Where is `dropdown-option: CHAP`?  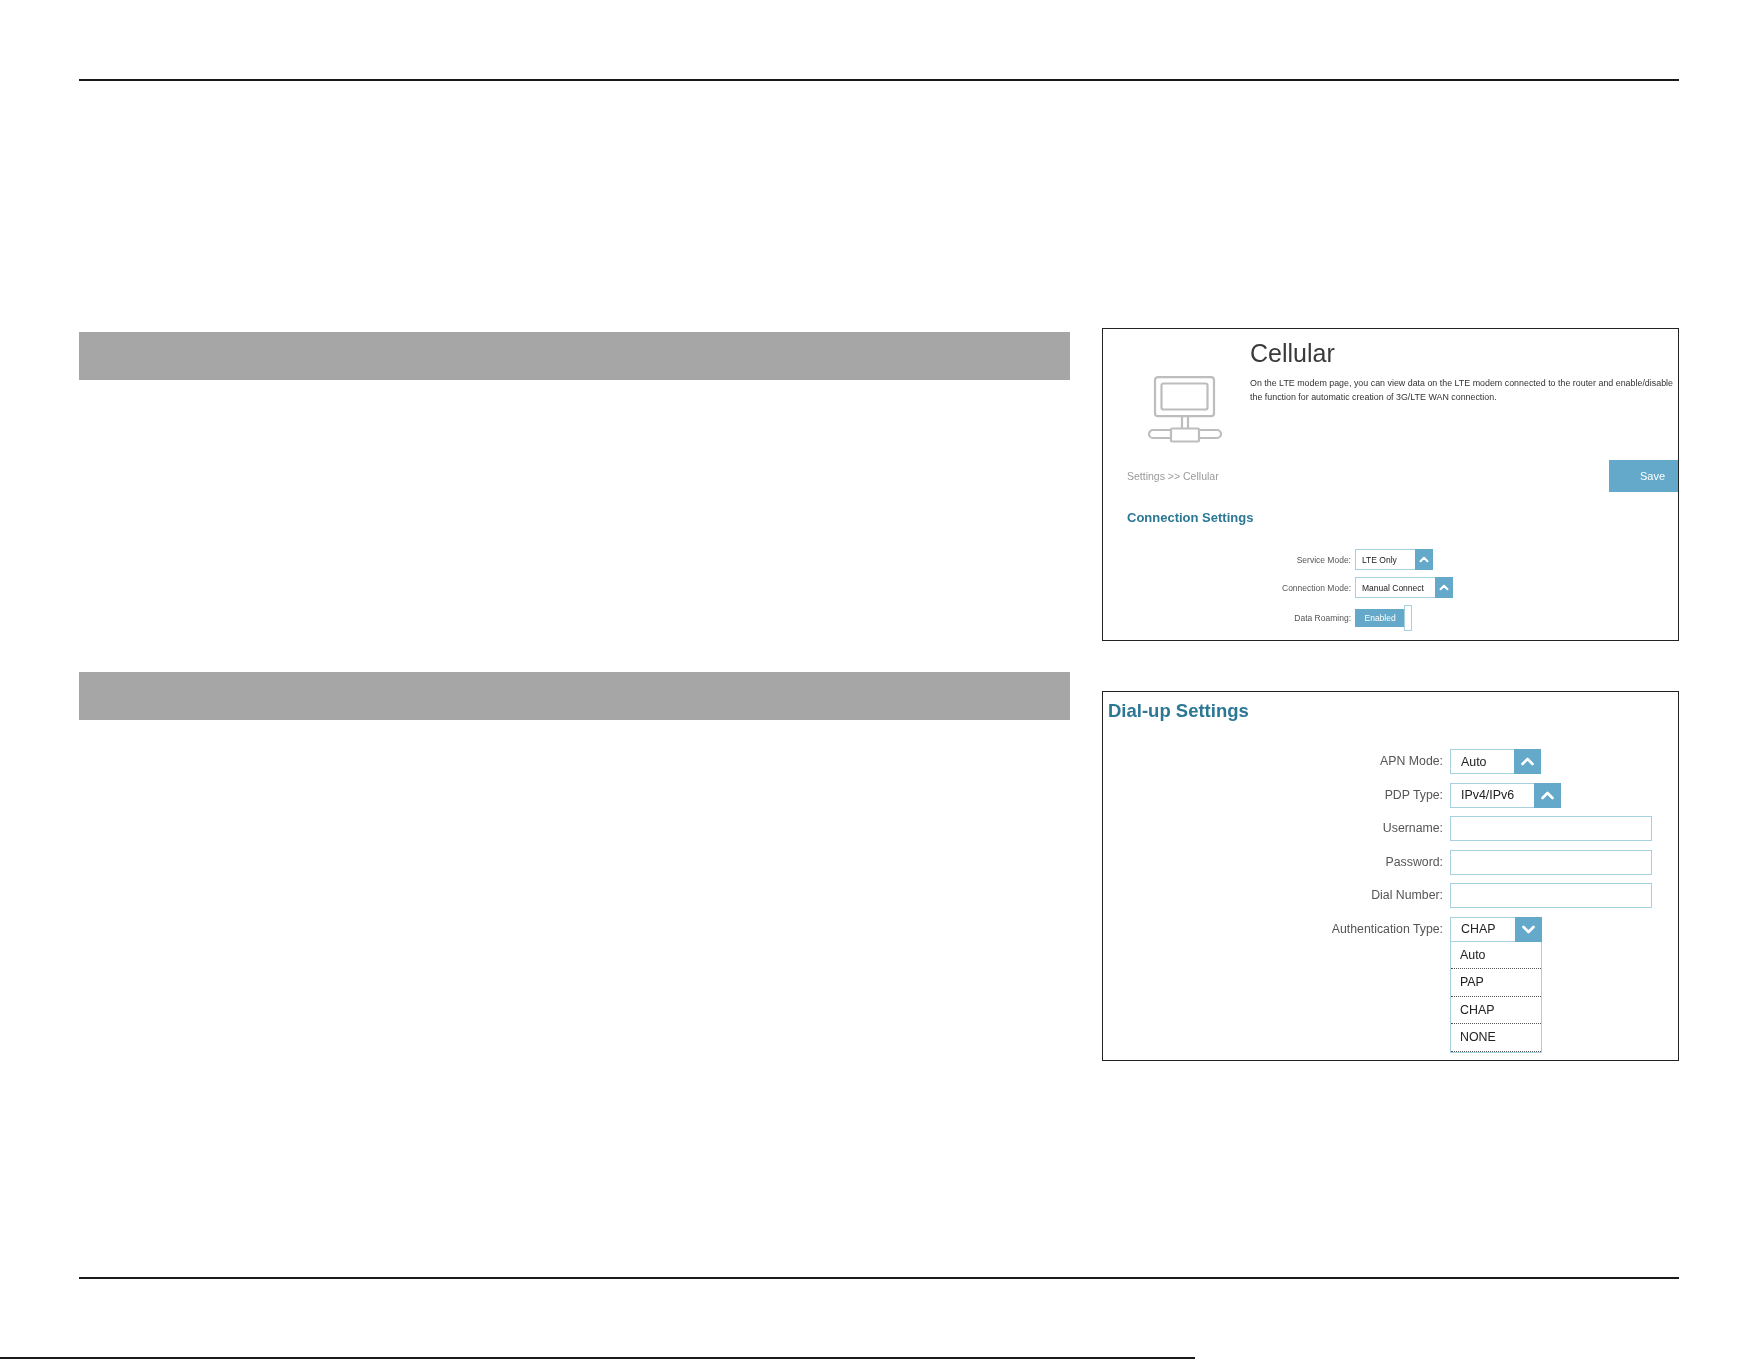
dropdown-option: CHAP is located at coordinates (1496, 1010).